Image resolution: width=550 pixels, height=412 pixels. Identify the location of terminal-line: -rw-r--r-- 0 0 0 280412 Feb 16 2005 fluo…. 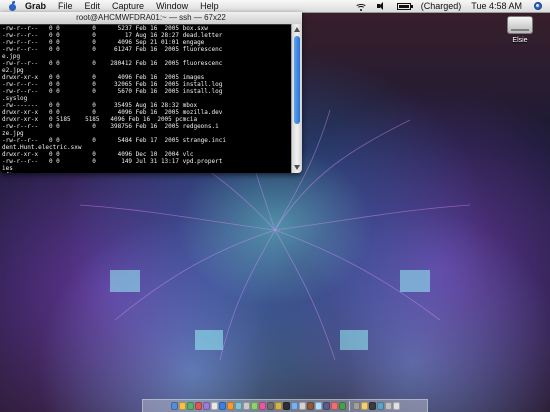
(112, 63).